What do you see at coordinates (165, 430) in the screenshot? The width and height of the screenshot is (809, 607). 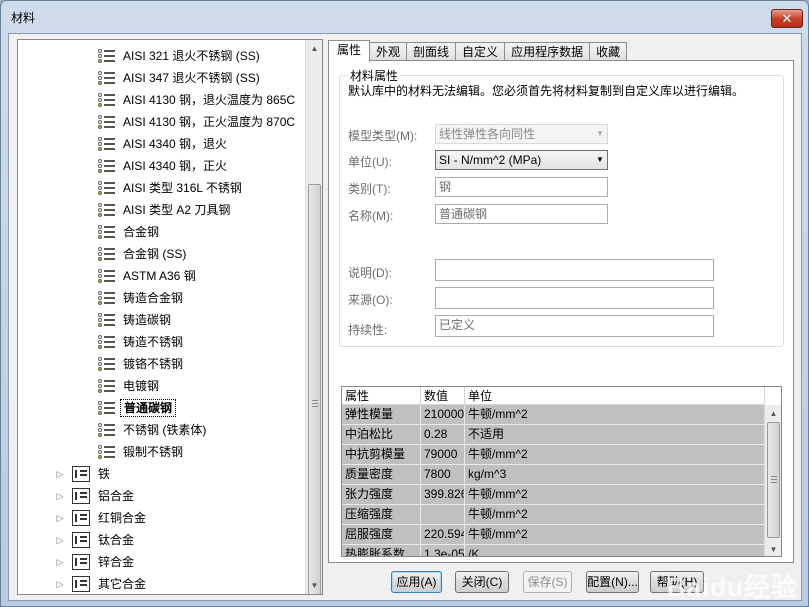 I see `material-tree-label: 不锈钢 (铁素体)` at bounding box center [165, 430].